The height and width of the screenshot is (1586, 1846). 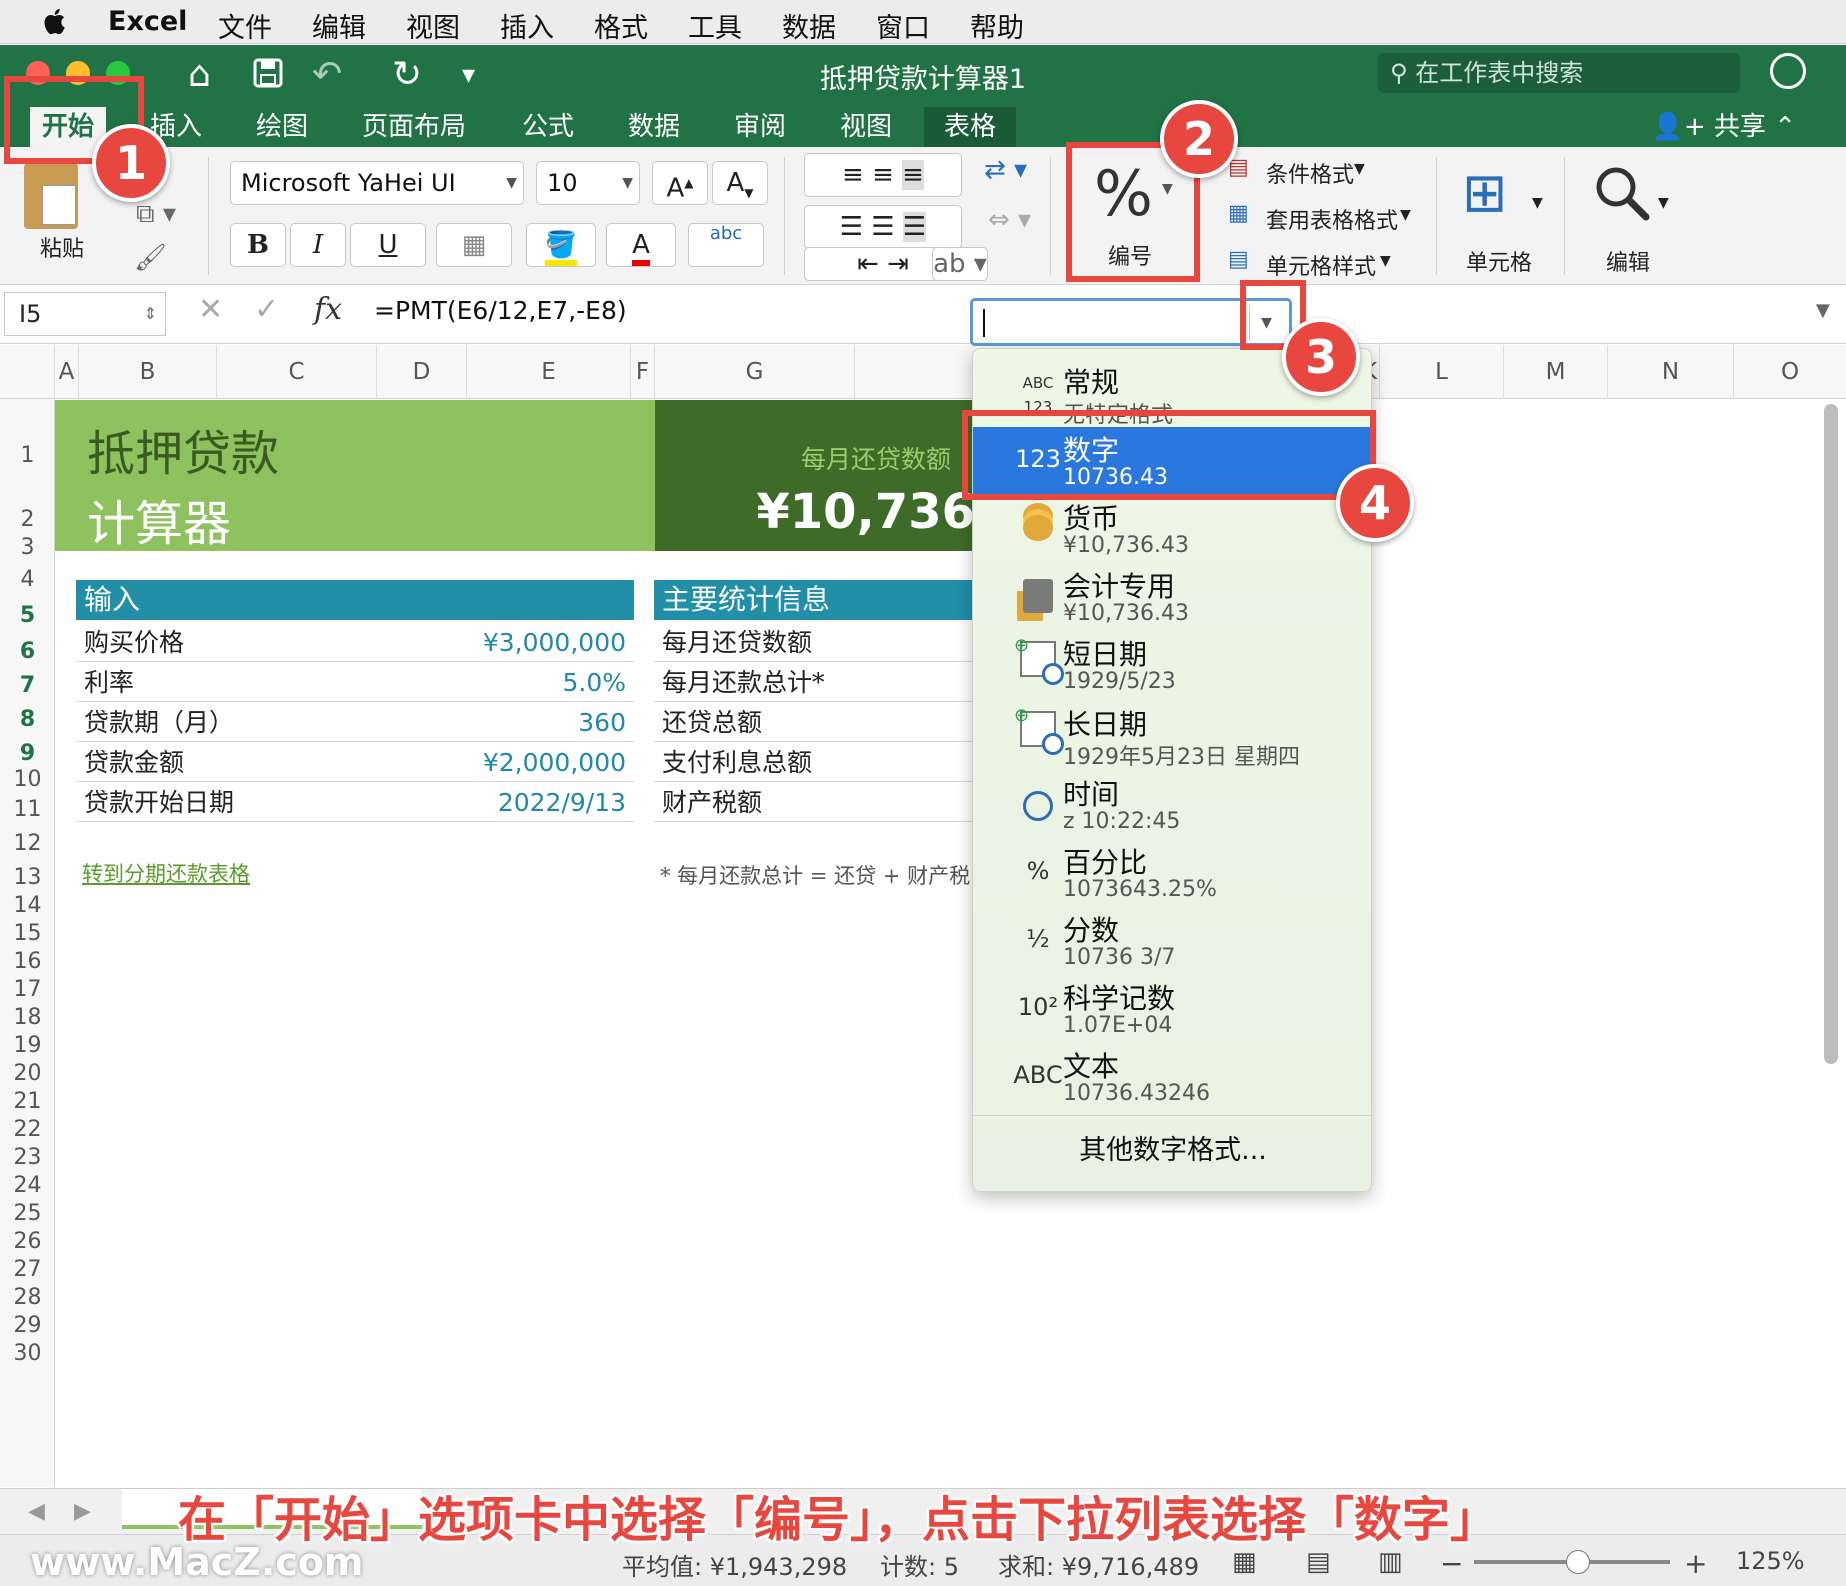 What do you see at coordinates (755, 372) in the screenshot?
I see `column-header-g: G` at bounding box center [755, 372].